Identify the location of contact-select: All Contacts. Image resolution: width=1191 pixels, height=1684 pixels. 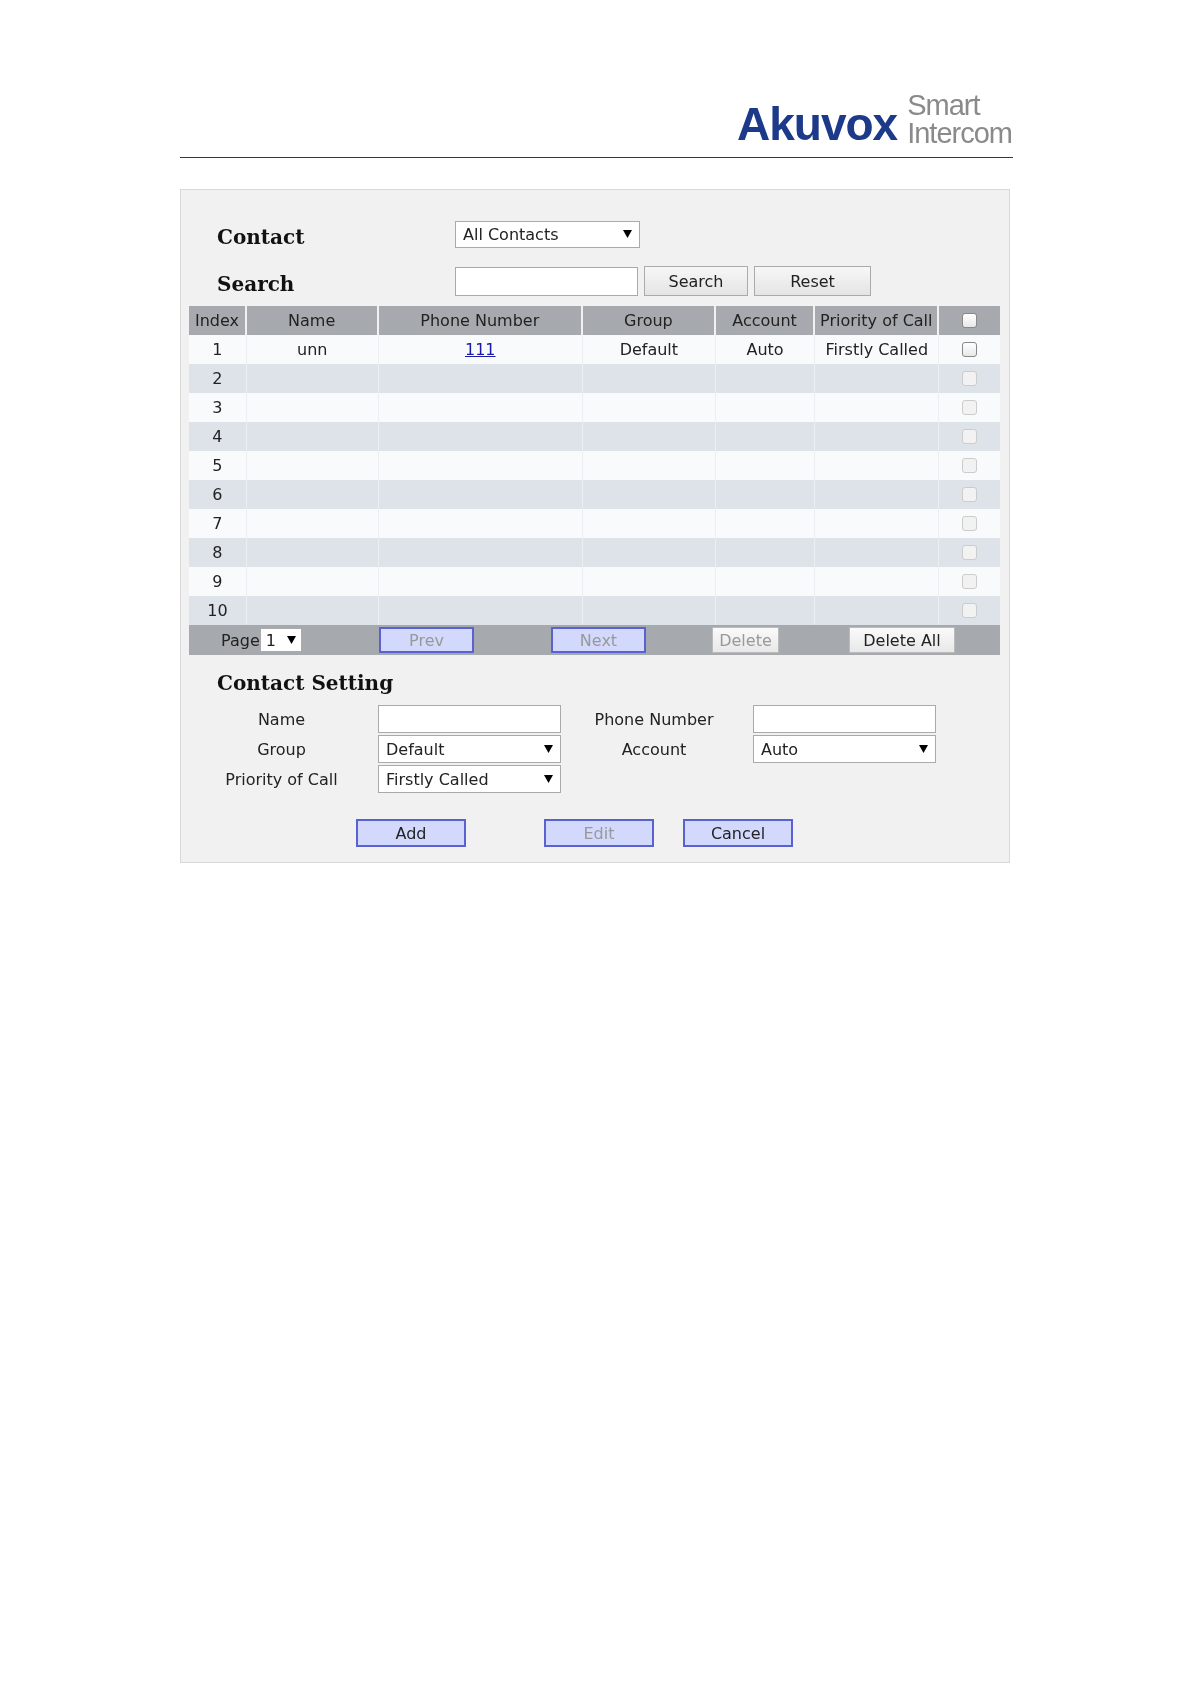
(547, 234).